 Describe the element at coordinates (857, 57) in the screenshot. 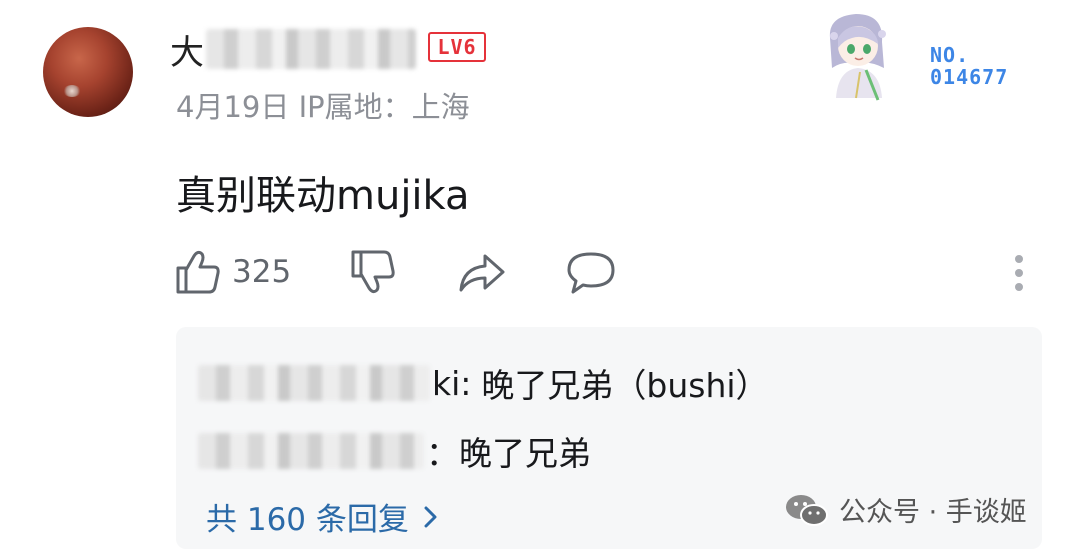

I see `avatar-decoration-character` at that location.